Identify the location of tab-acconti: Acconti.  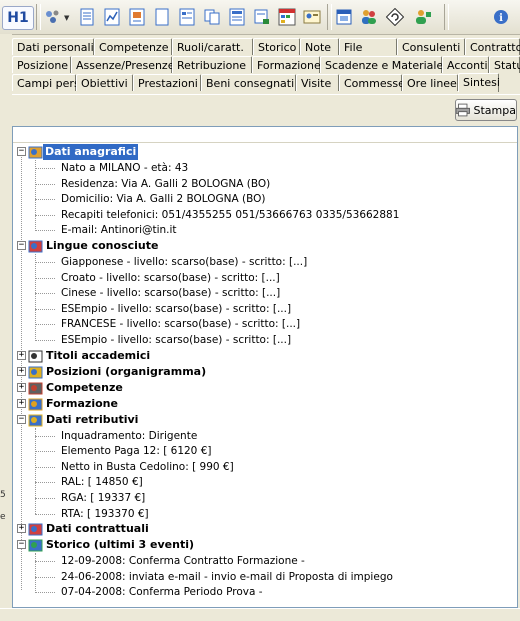
(465, 64).